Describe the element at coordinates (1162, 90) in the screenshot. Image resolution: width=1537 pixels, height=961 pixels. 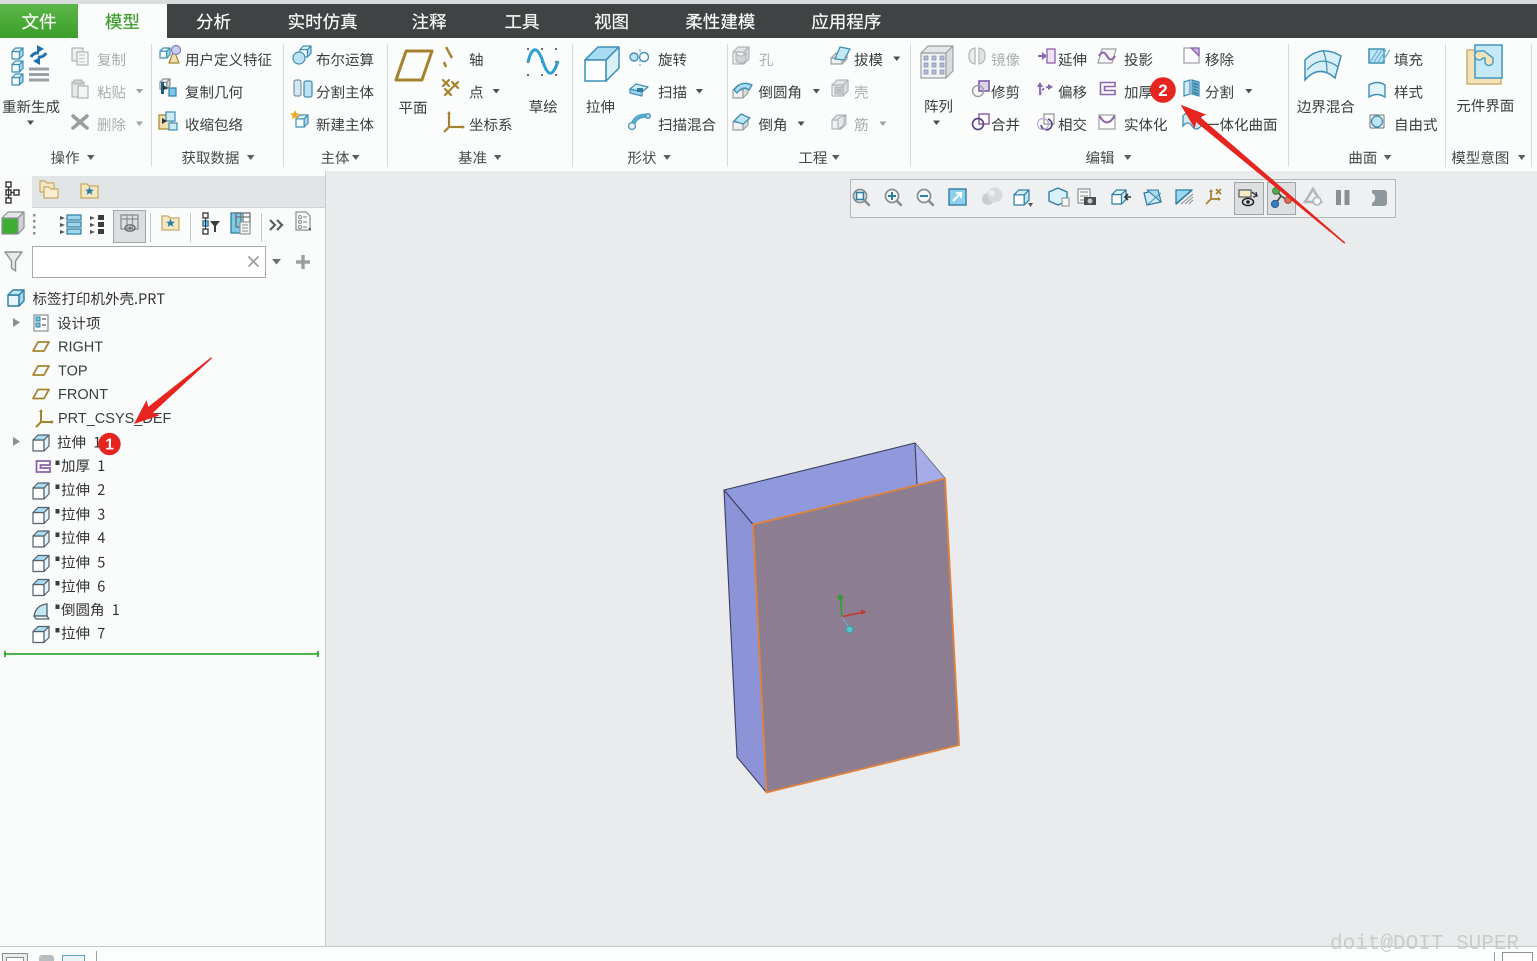
I see `svg-text: 2` at that location.